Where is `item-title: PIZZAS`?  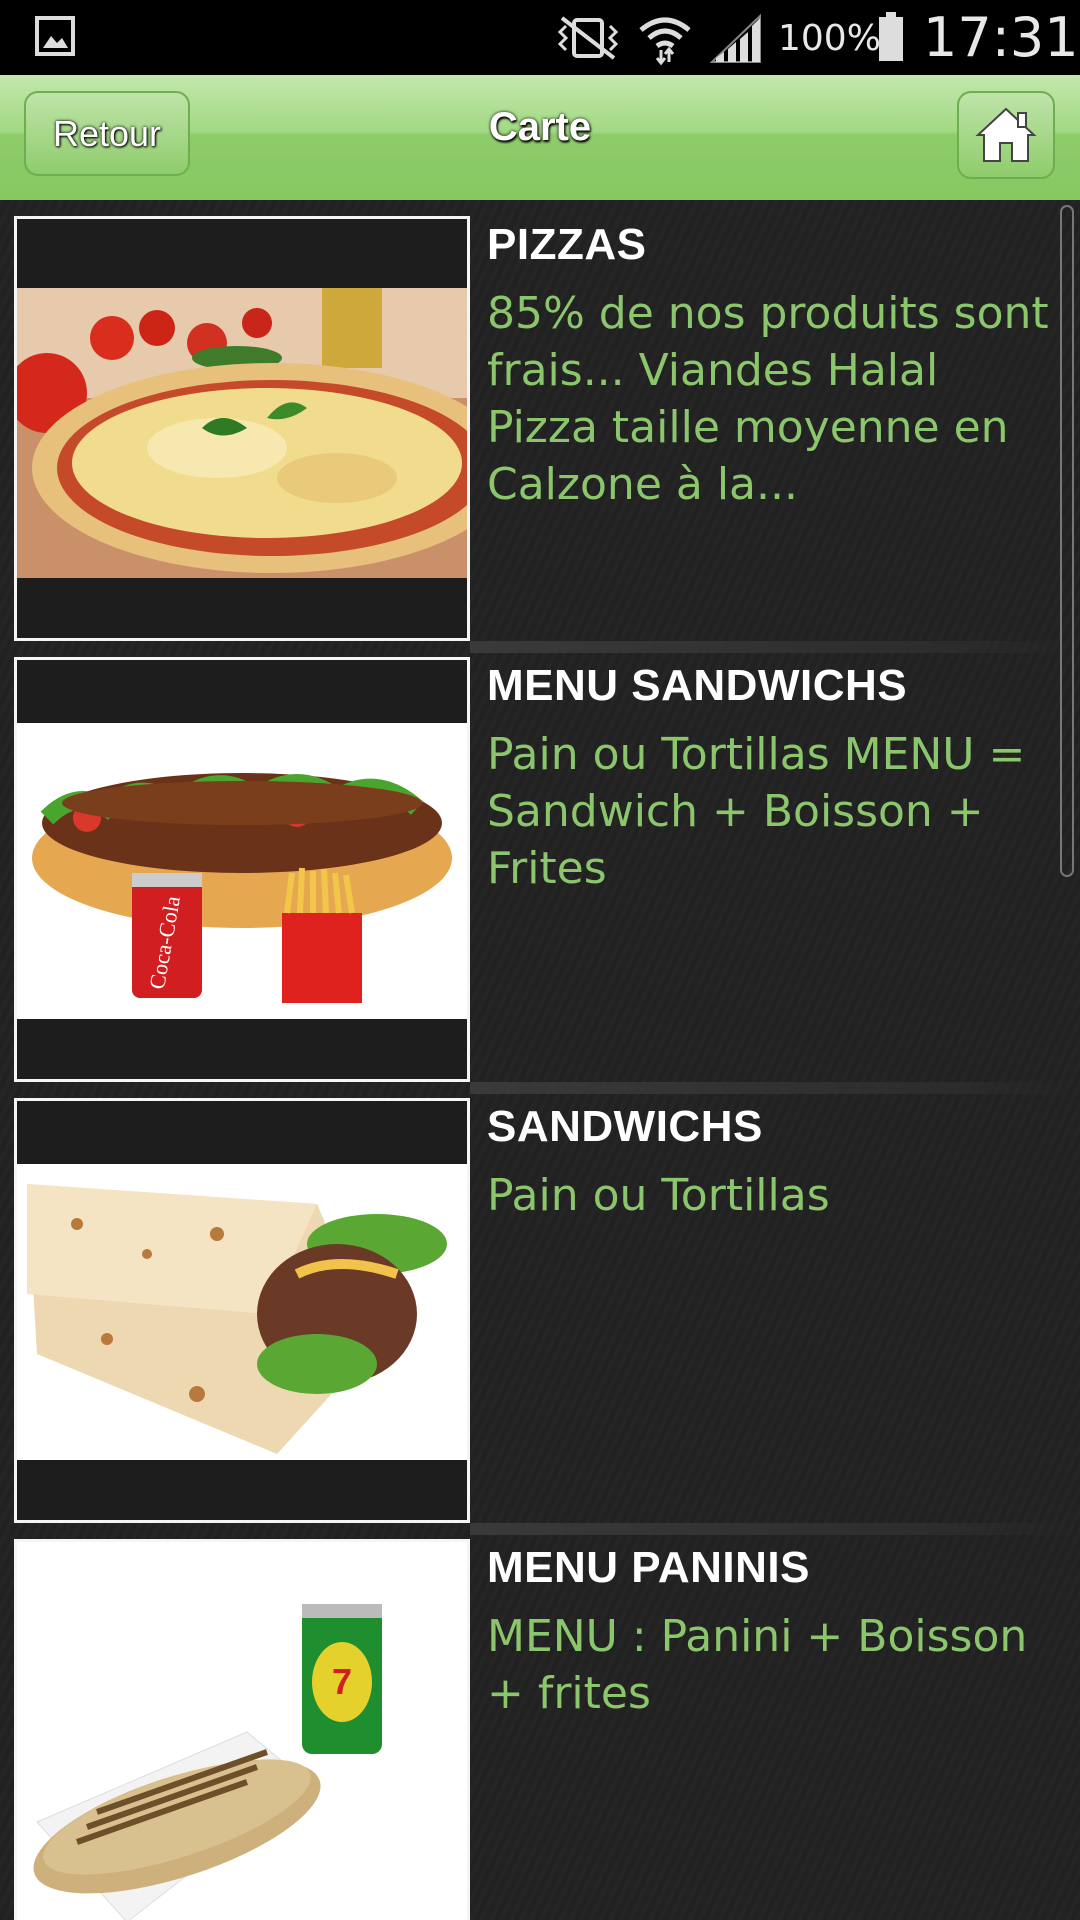 item-title: PIZZAS is located at coordinates (567, 244).